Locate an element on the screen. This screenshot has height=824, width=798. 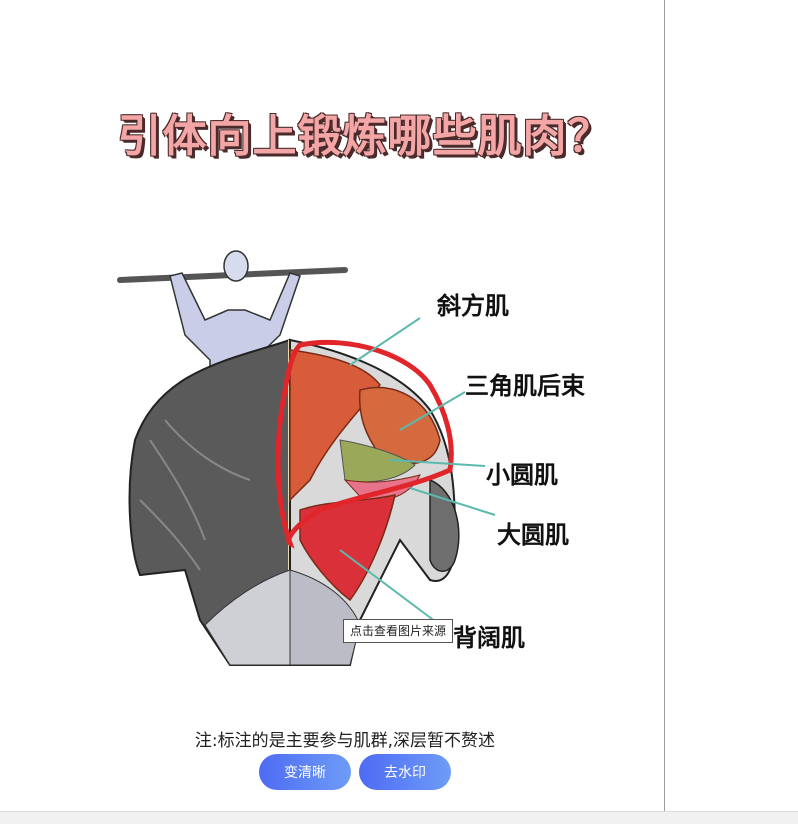
poster-title: 引体向上锻炼哪些肌肉？ is located at coordinates (365, 136).